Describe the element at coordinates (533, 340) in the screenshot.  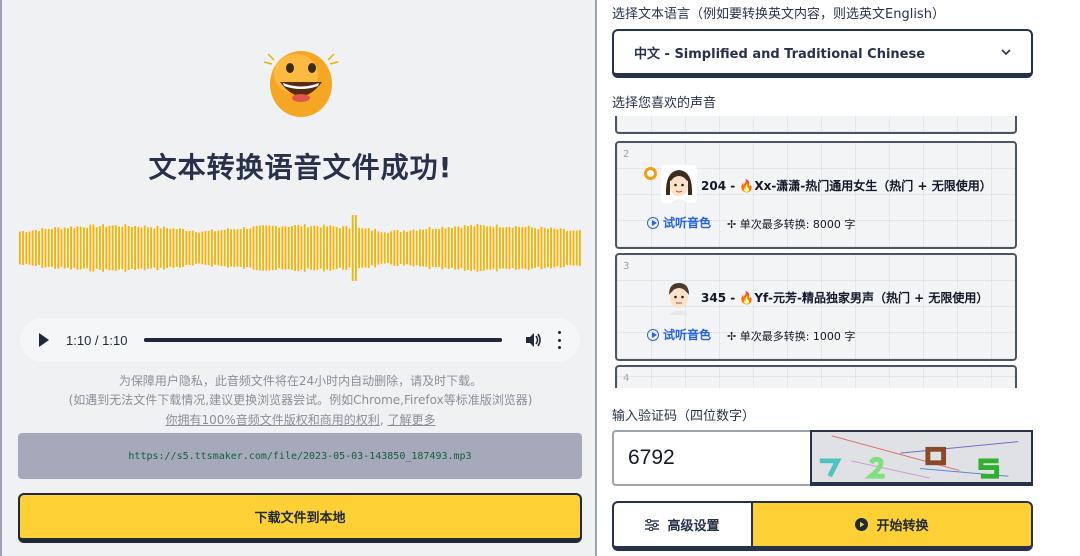
I see `volume-icon` at that location.